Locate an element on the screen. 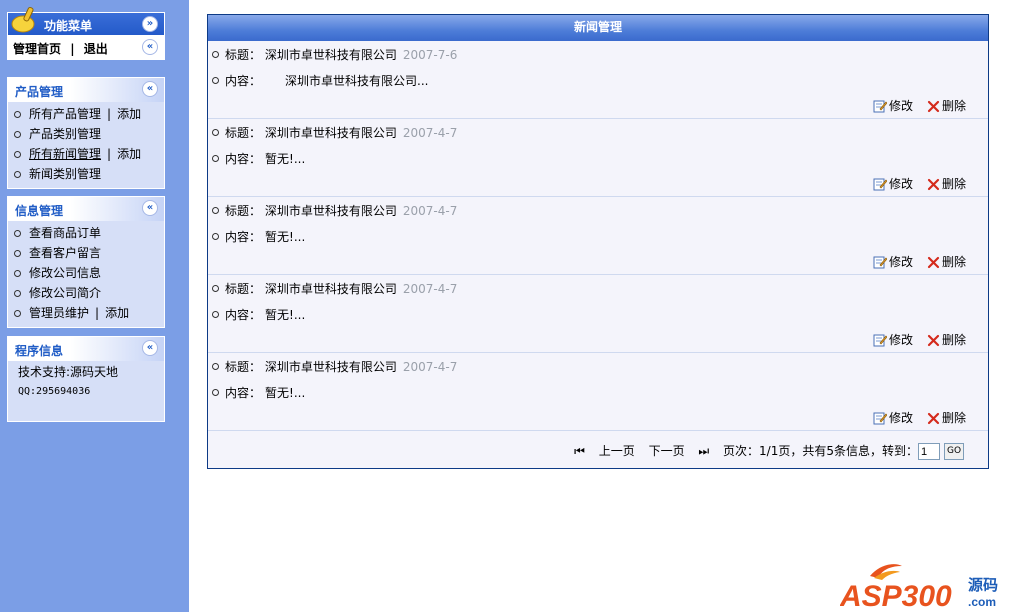 This screenshot has height=612, width=1011. function-menu-body: 管理首页 | 退出 « is located at coordinates (86, 48).